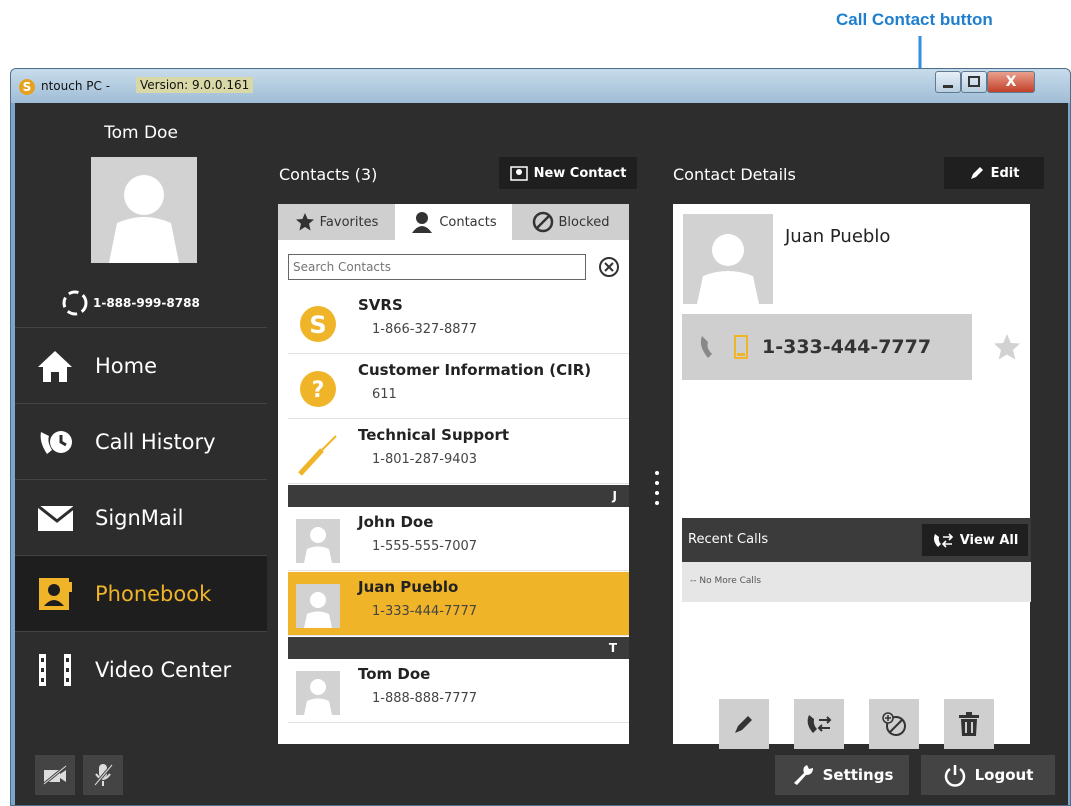 The image size is (1071, 806). I want to click on contact-number: 1-888-888-7777, so click(425, 698).